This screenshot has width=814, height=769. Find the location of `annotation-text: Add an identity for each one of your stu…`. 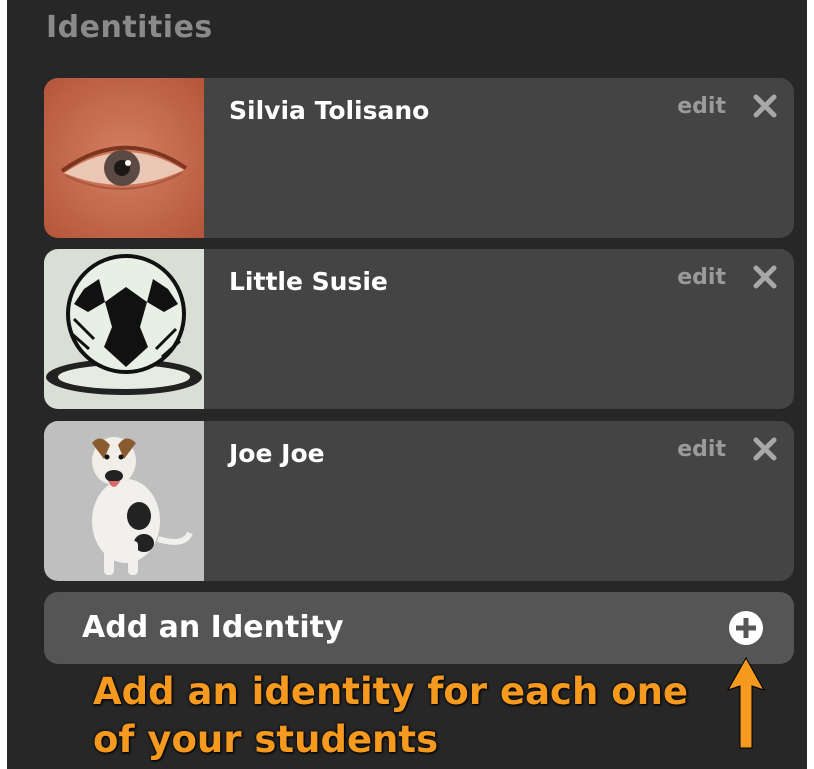

annotation-text: Add an identity for each one of your stu… is located at coordinates (413, 716).